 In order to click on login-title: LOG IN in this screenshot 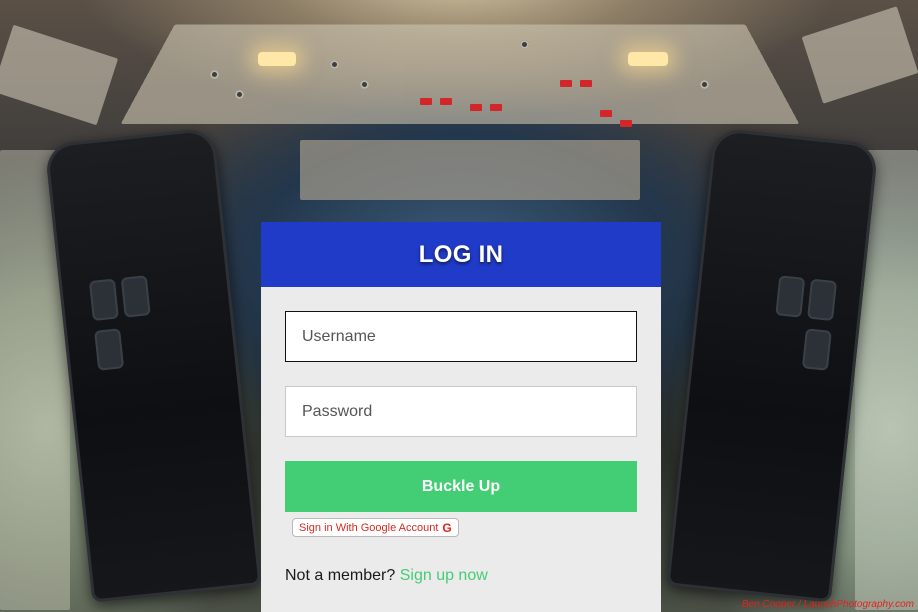, I will do `click(461, 254)`.